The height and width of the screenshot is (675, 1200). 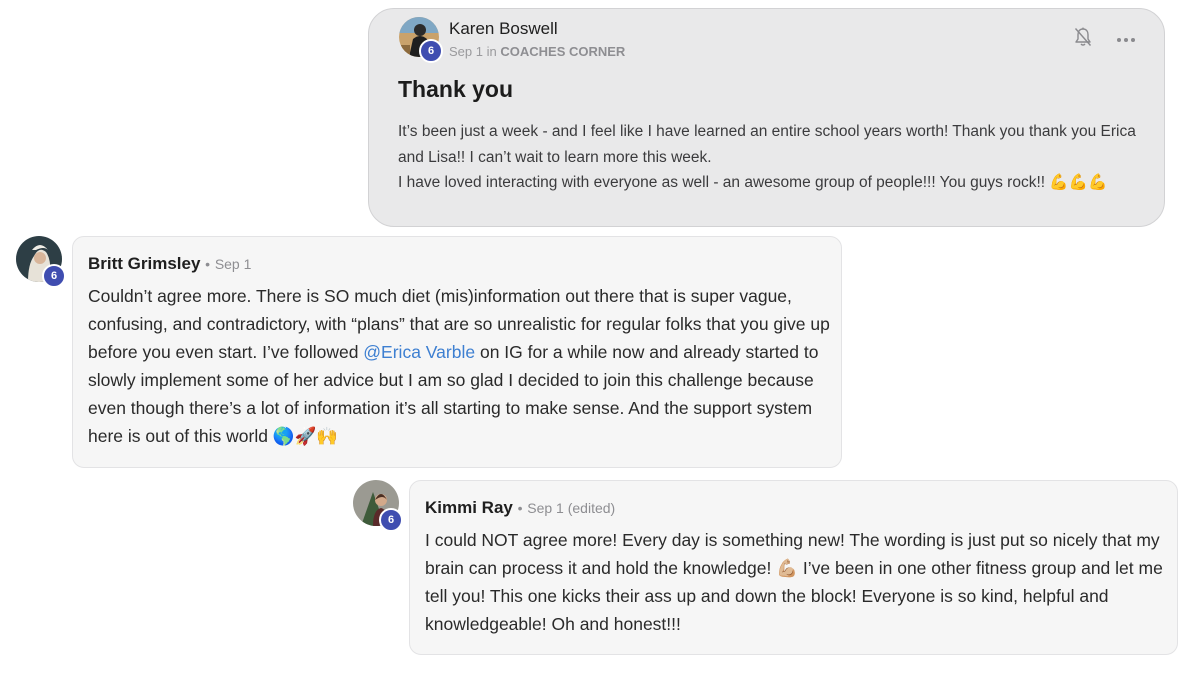 I want to click on comment-header: Kimmi Ray • Sep 1 (edited), so click(x=520, y=508).